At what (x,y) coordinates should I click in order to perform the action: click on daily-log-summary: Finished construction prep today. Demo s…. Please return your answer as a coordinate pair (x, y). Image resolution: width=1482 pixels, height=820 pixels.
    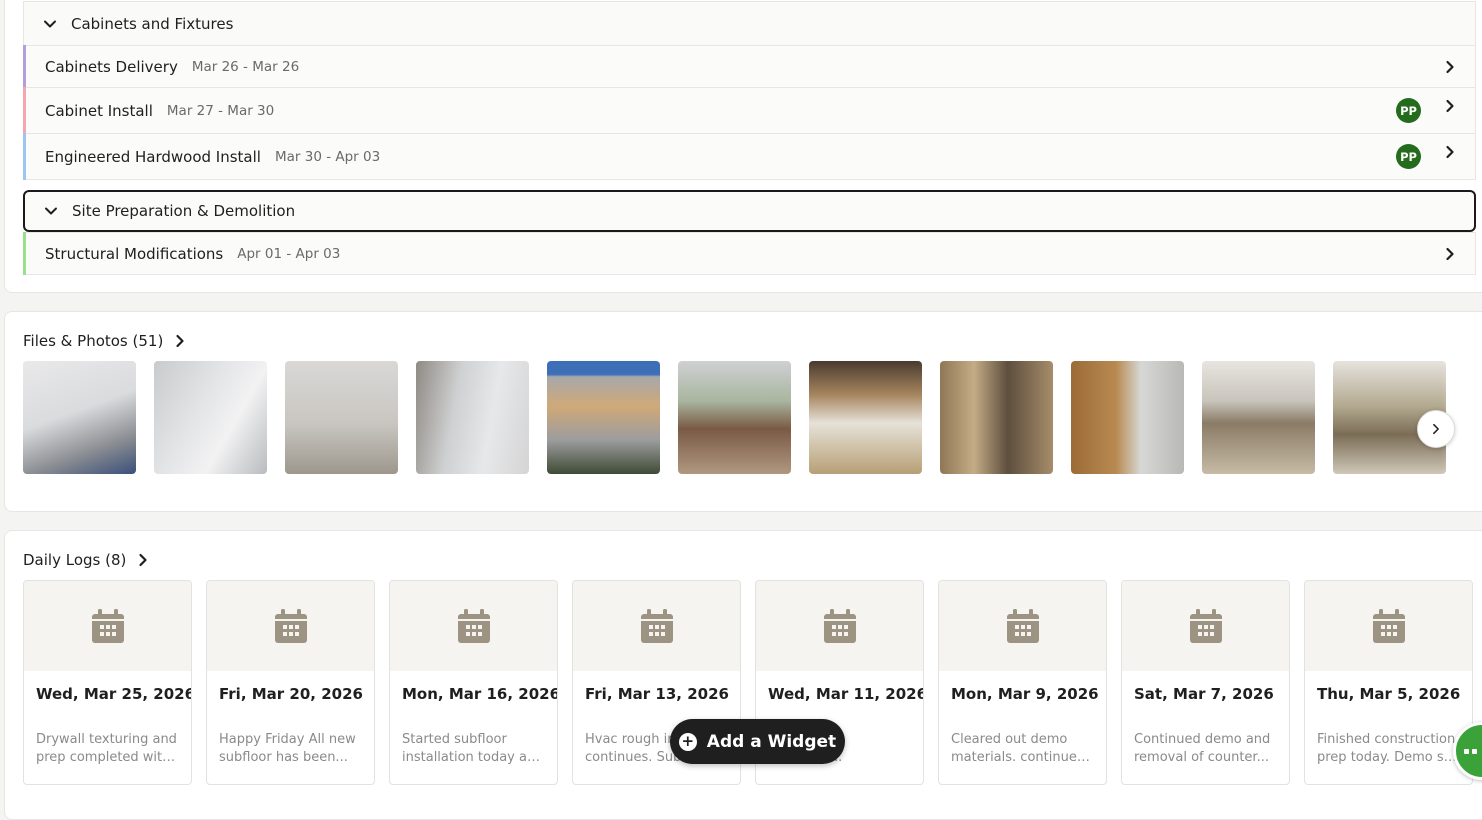
    Looking at the image, I should click on (1388, 746).